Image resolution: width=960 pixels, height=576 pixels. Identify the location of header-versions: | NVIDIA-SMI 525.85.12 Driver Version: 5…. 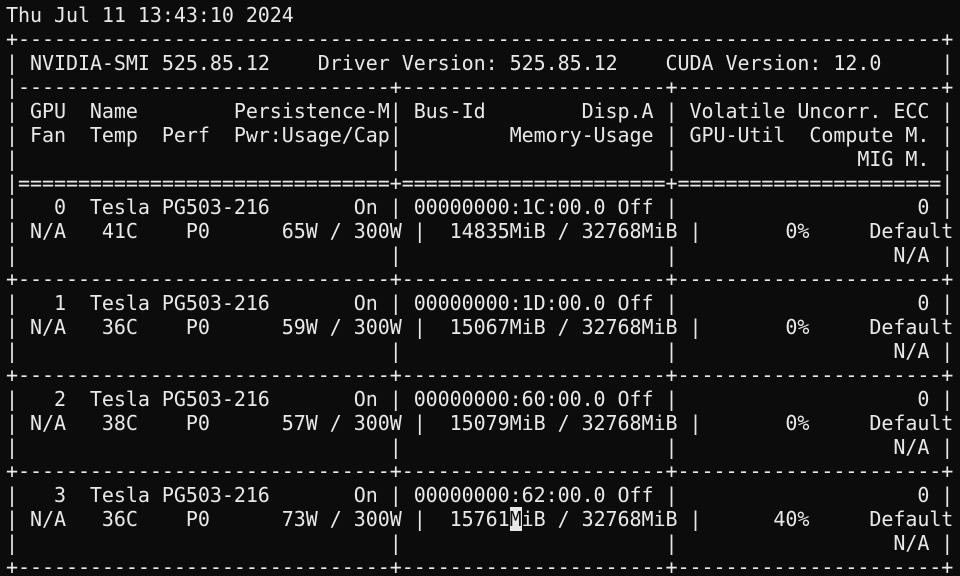
(480, 63).